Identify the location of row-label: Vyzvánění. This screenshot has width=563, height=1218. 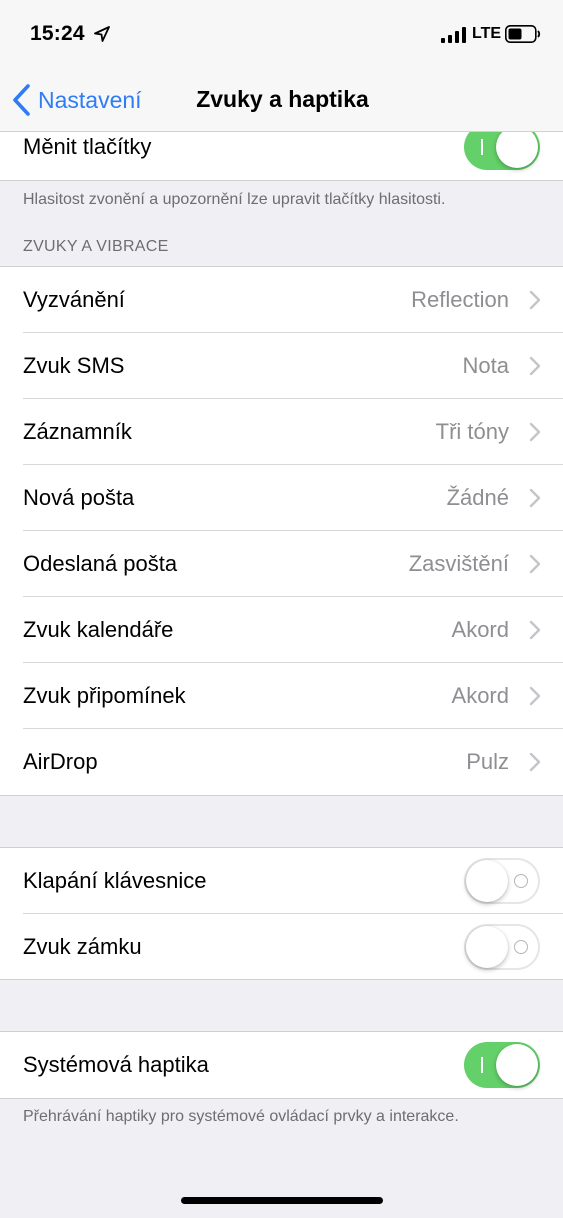
(74, 299).